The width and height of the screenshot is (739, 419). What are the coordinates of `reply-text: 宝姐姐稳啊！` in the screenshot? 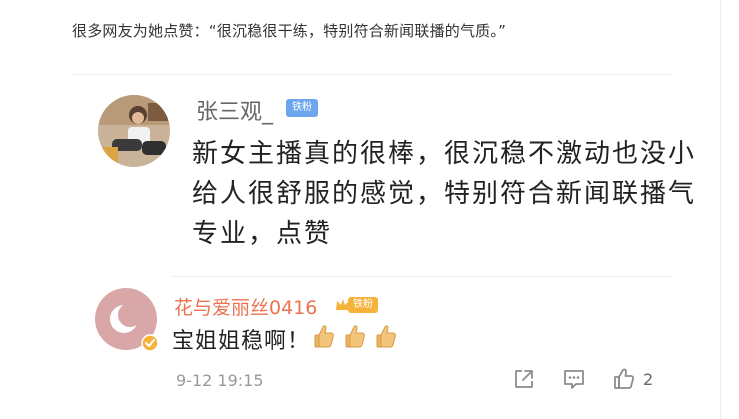 It's located at (241, 341).